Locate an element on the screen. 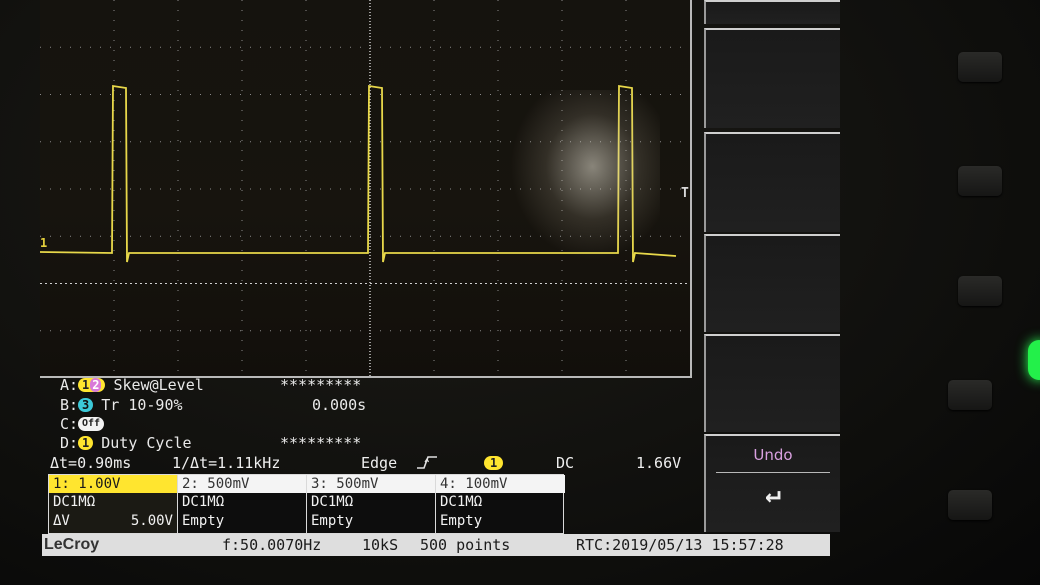 The height and width of the screenshot is (585, 1040). sample-rate-readout: 10kS is located at coordinates (380, 545).